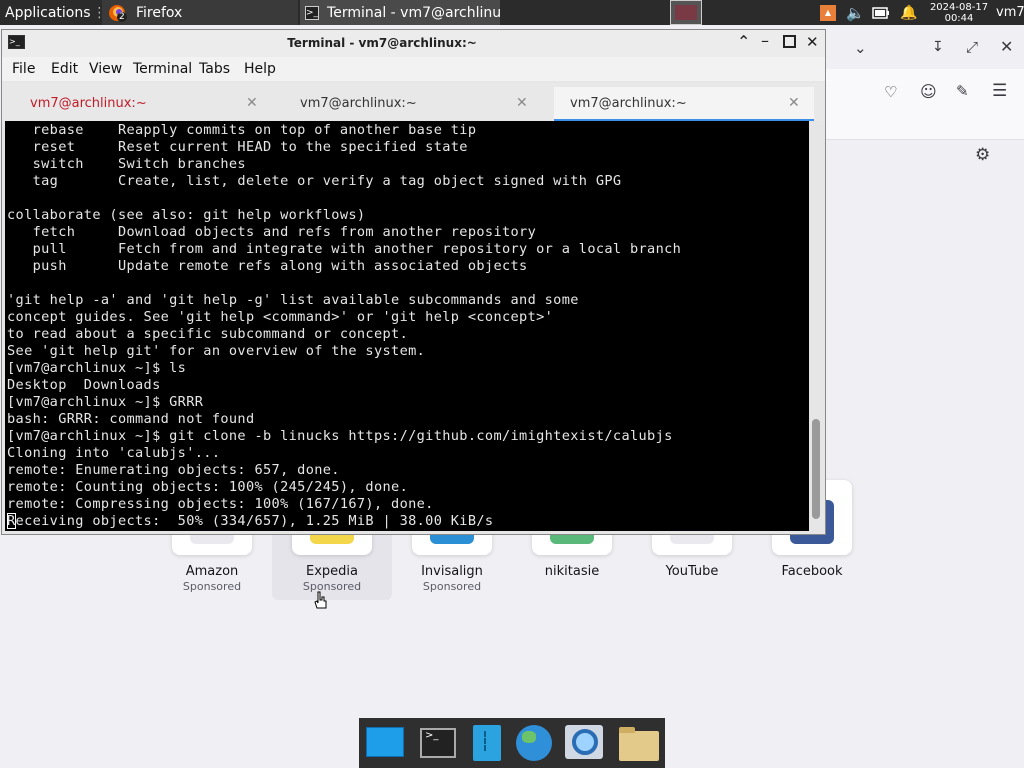 This screenshot has height=768, width=1024. What do you see at coordinates (162, 69) in the screenshot?
I see `menu-terminal: Terminal` at bounding box center [162, 69].